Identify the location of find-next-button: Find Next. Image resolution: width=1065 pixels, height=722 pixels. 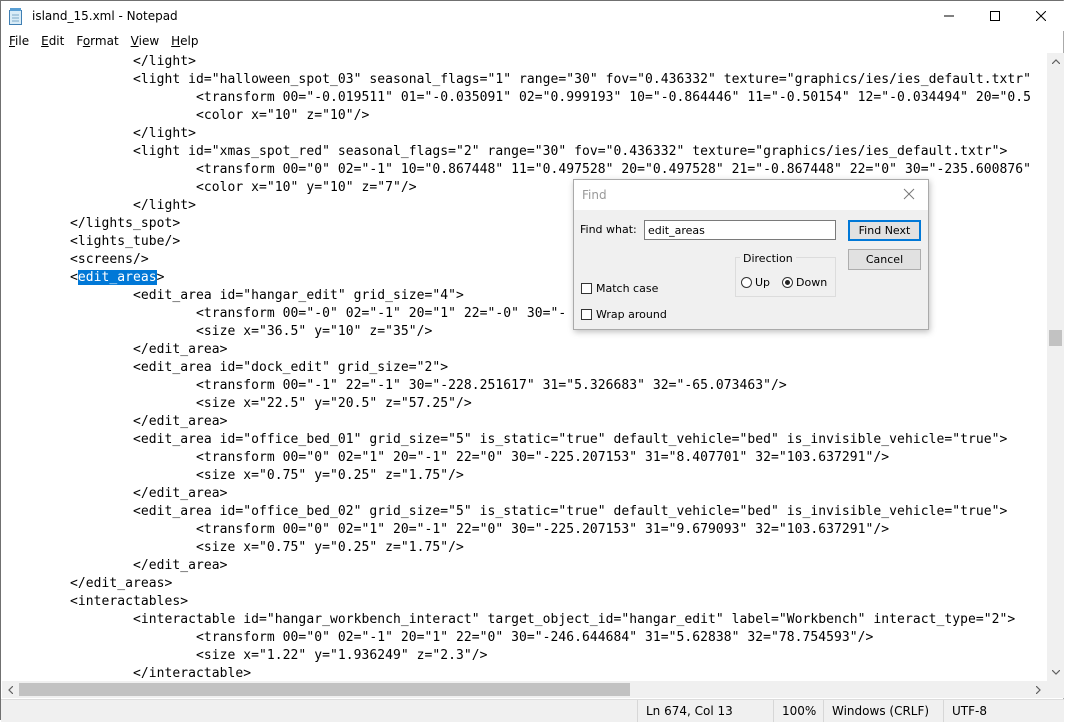
(884, 230).